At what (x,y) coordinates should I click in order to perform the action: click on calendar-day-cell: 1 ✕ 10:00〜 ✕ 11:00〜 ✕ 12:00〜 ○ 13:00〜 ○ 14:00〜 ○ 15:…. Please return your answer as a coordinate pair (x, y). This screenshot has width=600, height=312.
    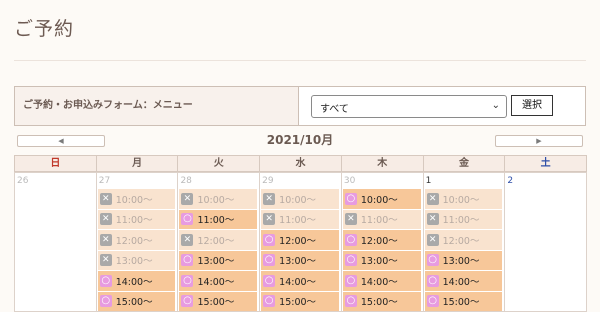
    Looking at the image, I should click on (464, 242).